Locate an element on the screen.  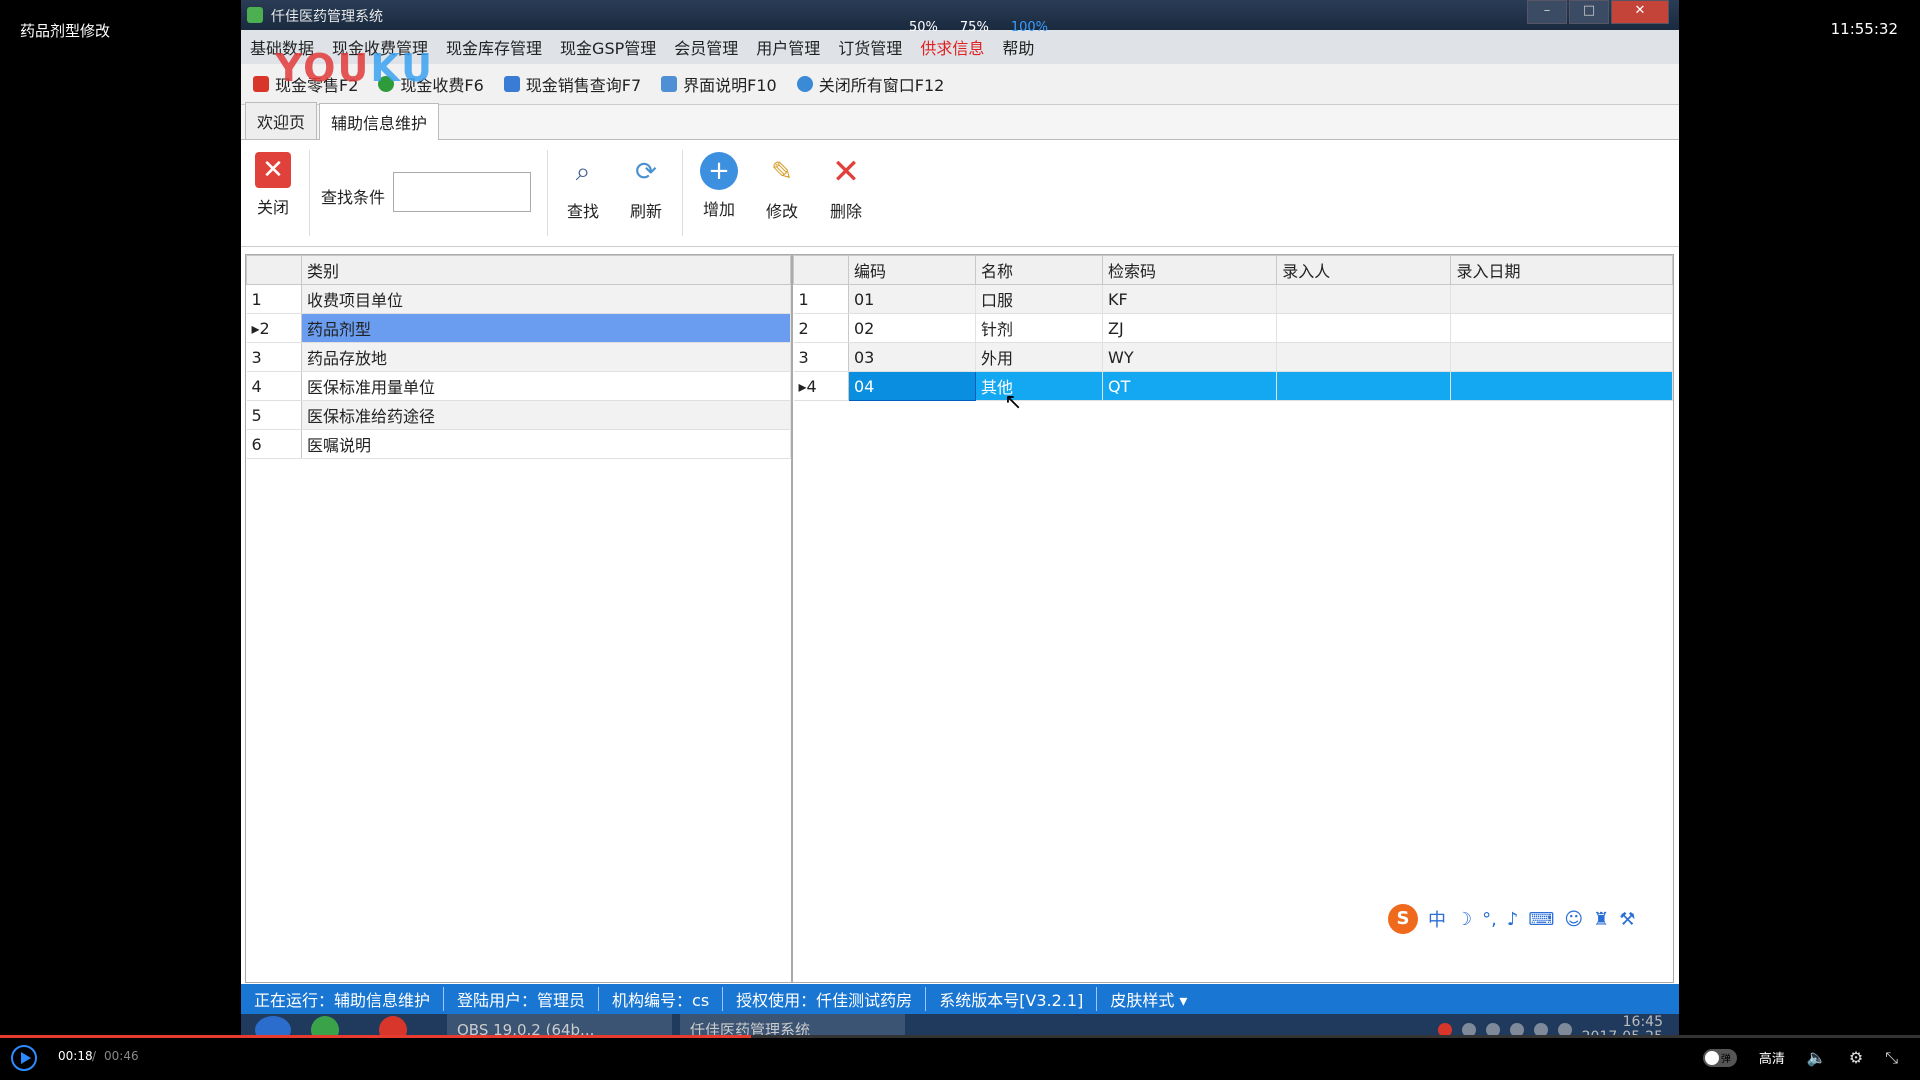
network-icon is located at coordinates (1540, 1028).